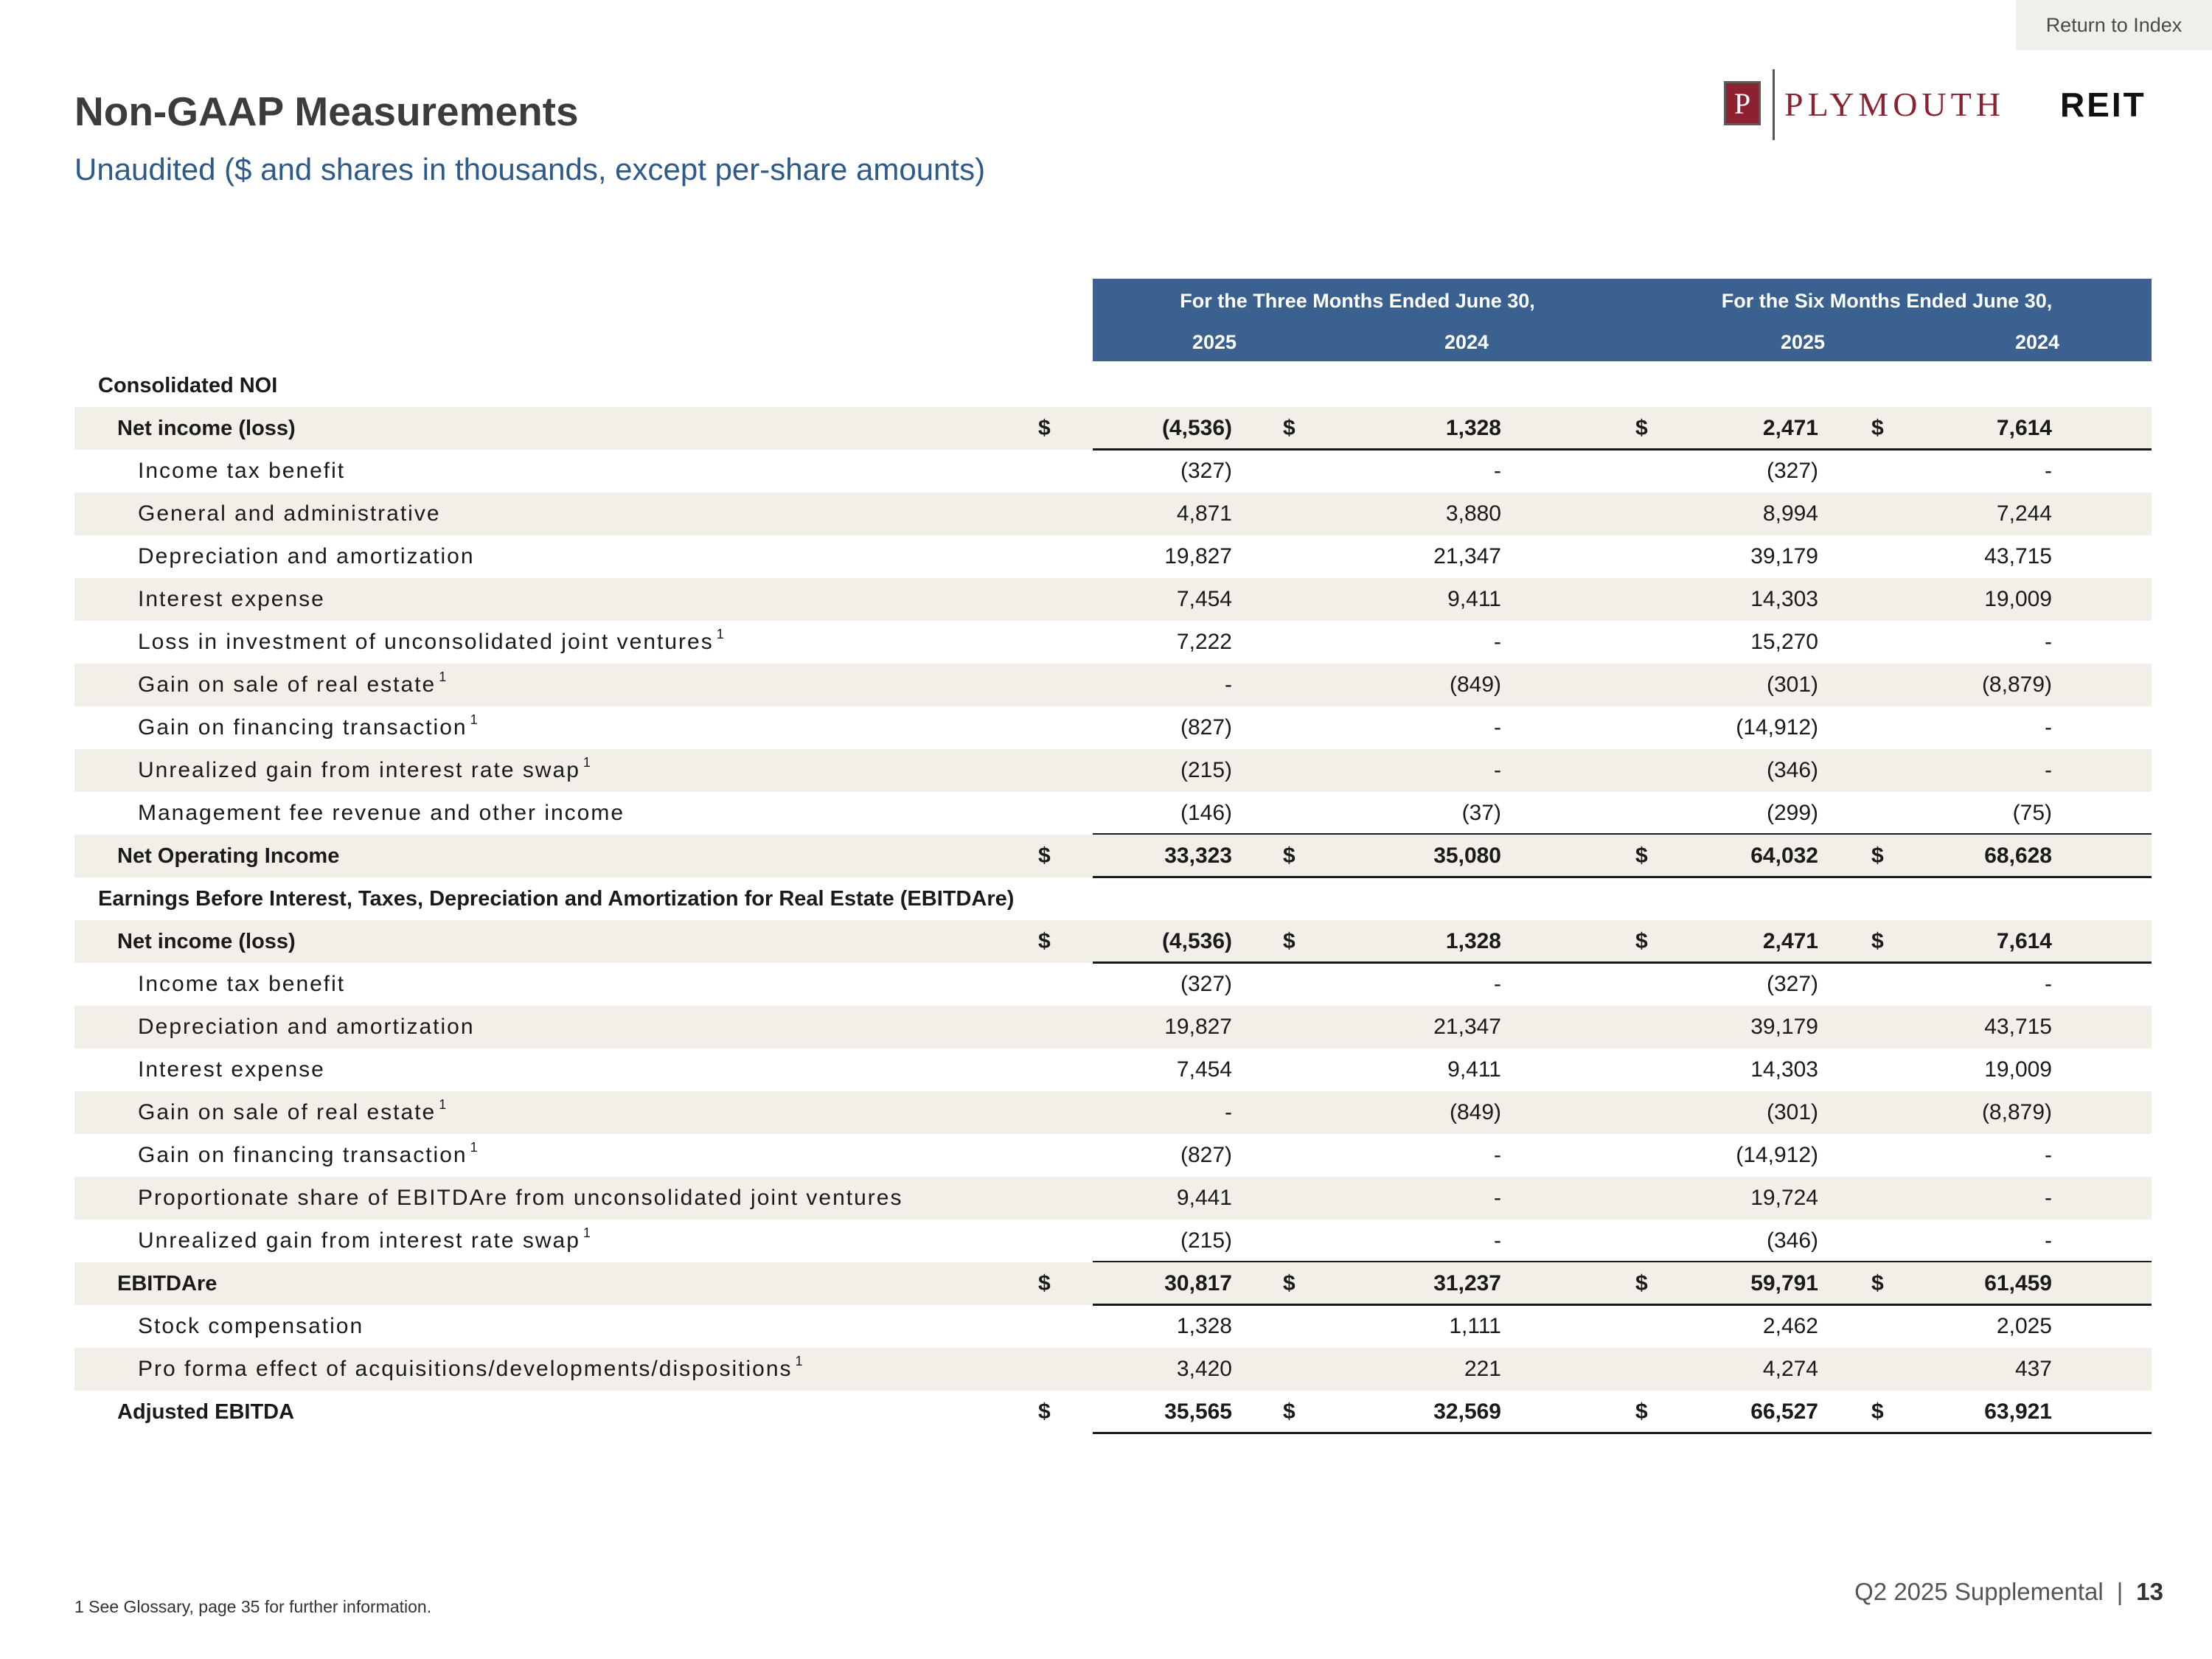  Describe the element at coordinates (2103, 105) in the screenshot. I see `logo-suffix: REIT` at that location.